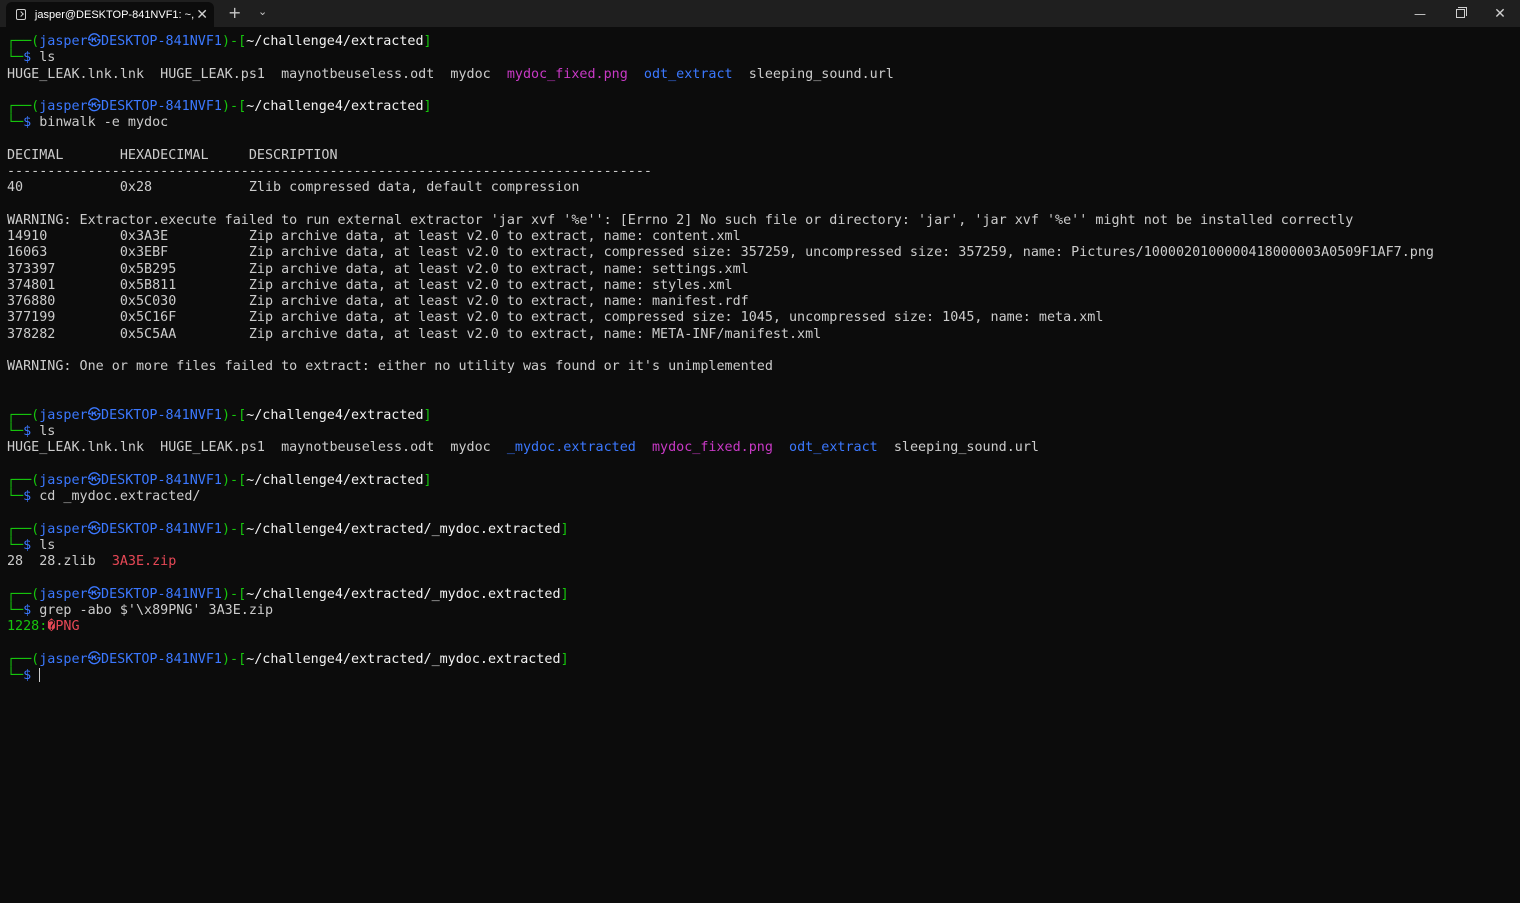  I want to click on close-window-button: ✕, so click(1500, 13).